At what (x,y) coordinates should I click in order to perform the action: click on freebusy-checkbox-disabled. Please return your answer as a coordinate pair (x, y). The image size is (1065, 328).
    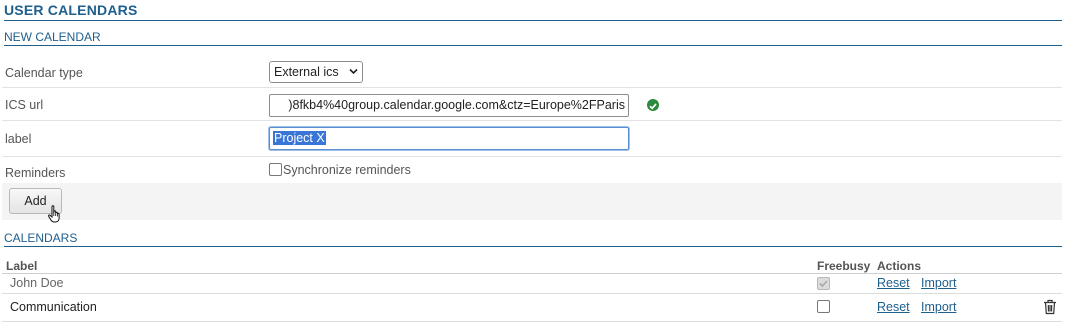
    Looking at the image, I should click on (823, 283).